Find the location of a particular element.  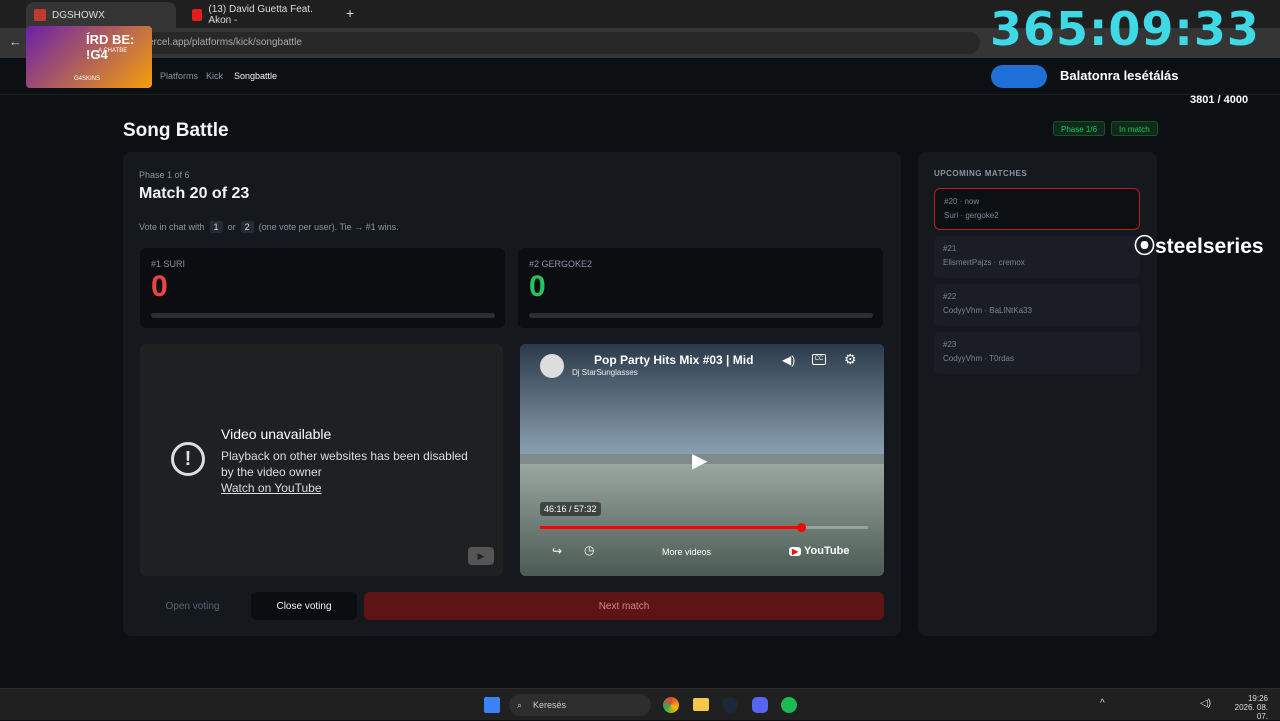

captions-icon: CC is located at coordinates (819, 359).